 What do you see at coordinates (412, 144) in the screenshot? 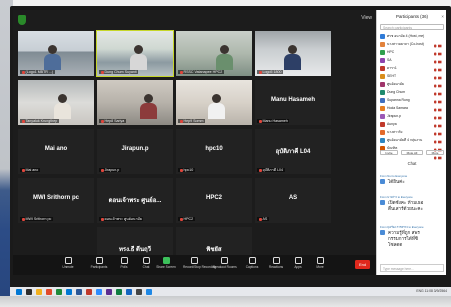
I see `participant-row: ศูนย์อนามัยที่ 4 กลุ่มงาน` at bounding box center [412, 144].